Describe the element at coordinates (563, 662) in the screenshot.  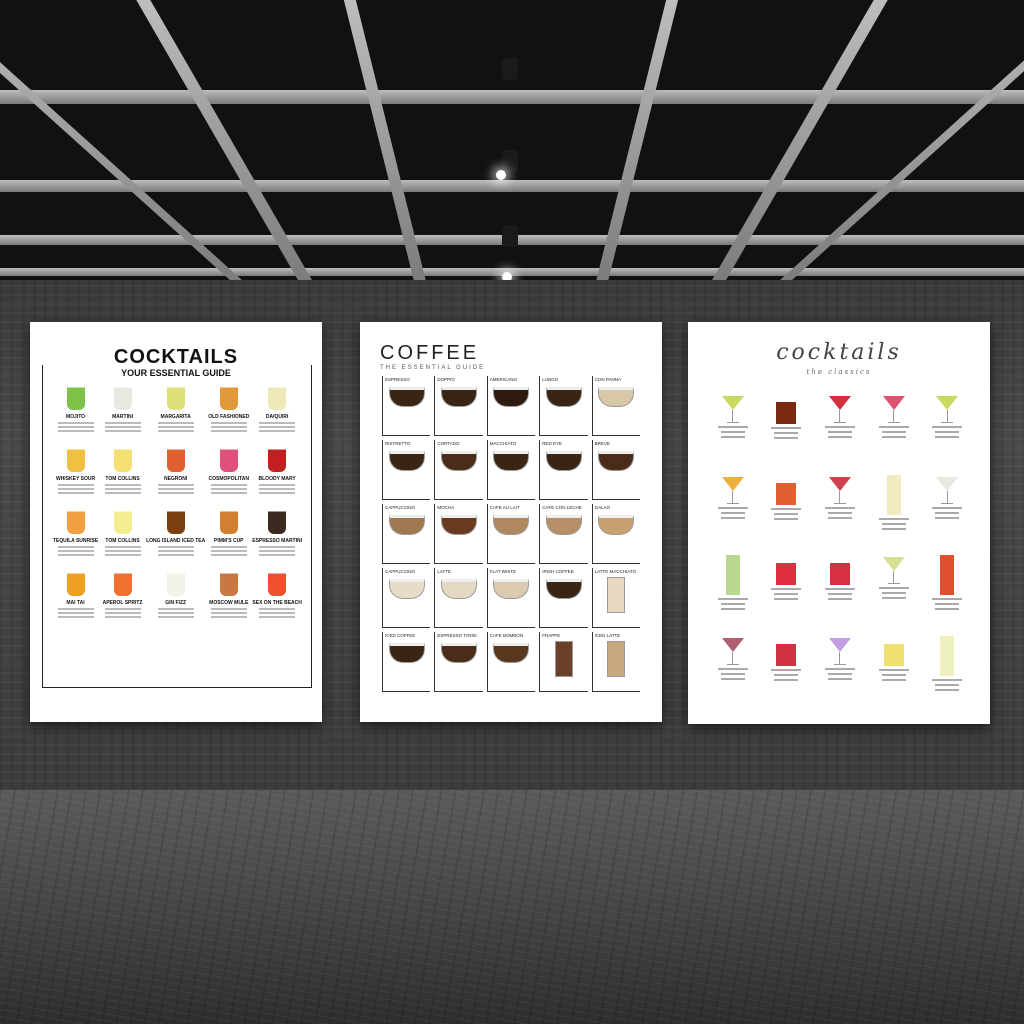
I see `coffee-item: FRAPPE` at that location.